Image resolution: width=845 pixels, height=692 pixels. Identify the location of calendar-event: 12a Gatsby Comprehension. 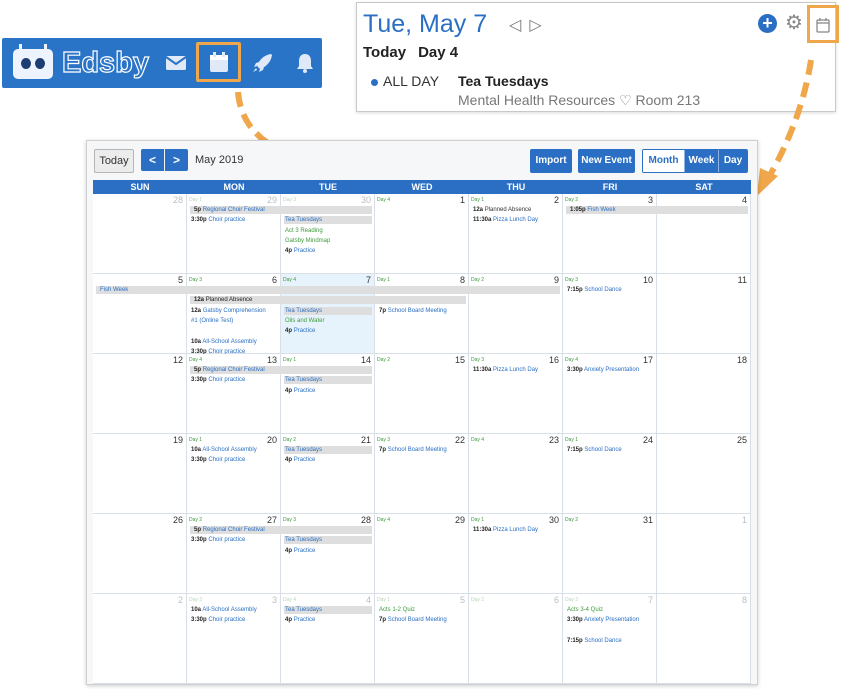
(228, 311).